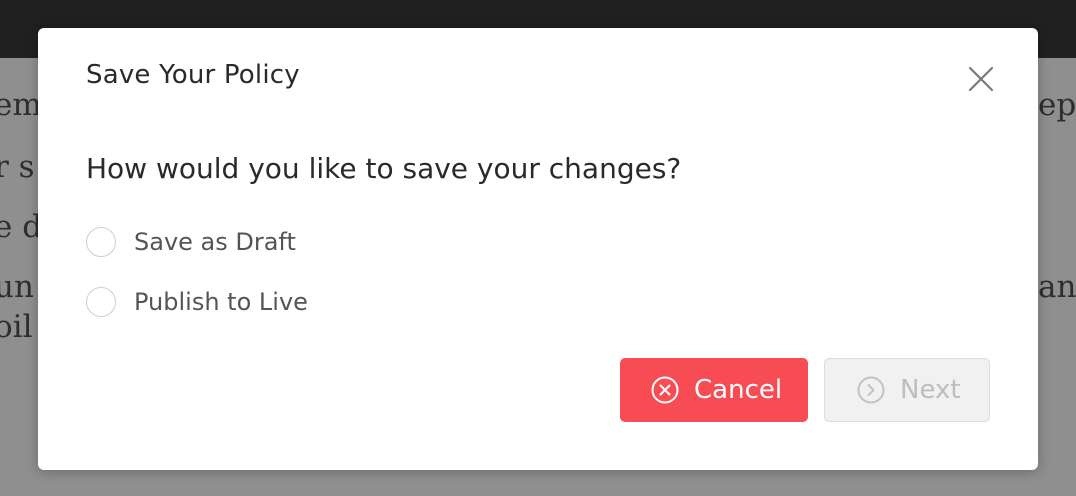  Describe the element at coordinates (1057, 105) in the screenshot. I see `background-text: ep` at that location.